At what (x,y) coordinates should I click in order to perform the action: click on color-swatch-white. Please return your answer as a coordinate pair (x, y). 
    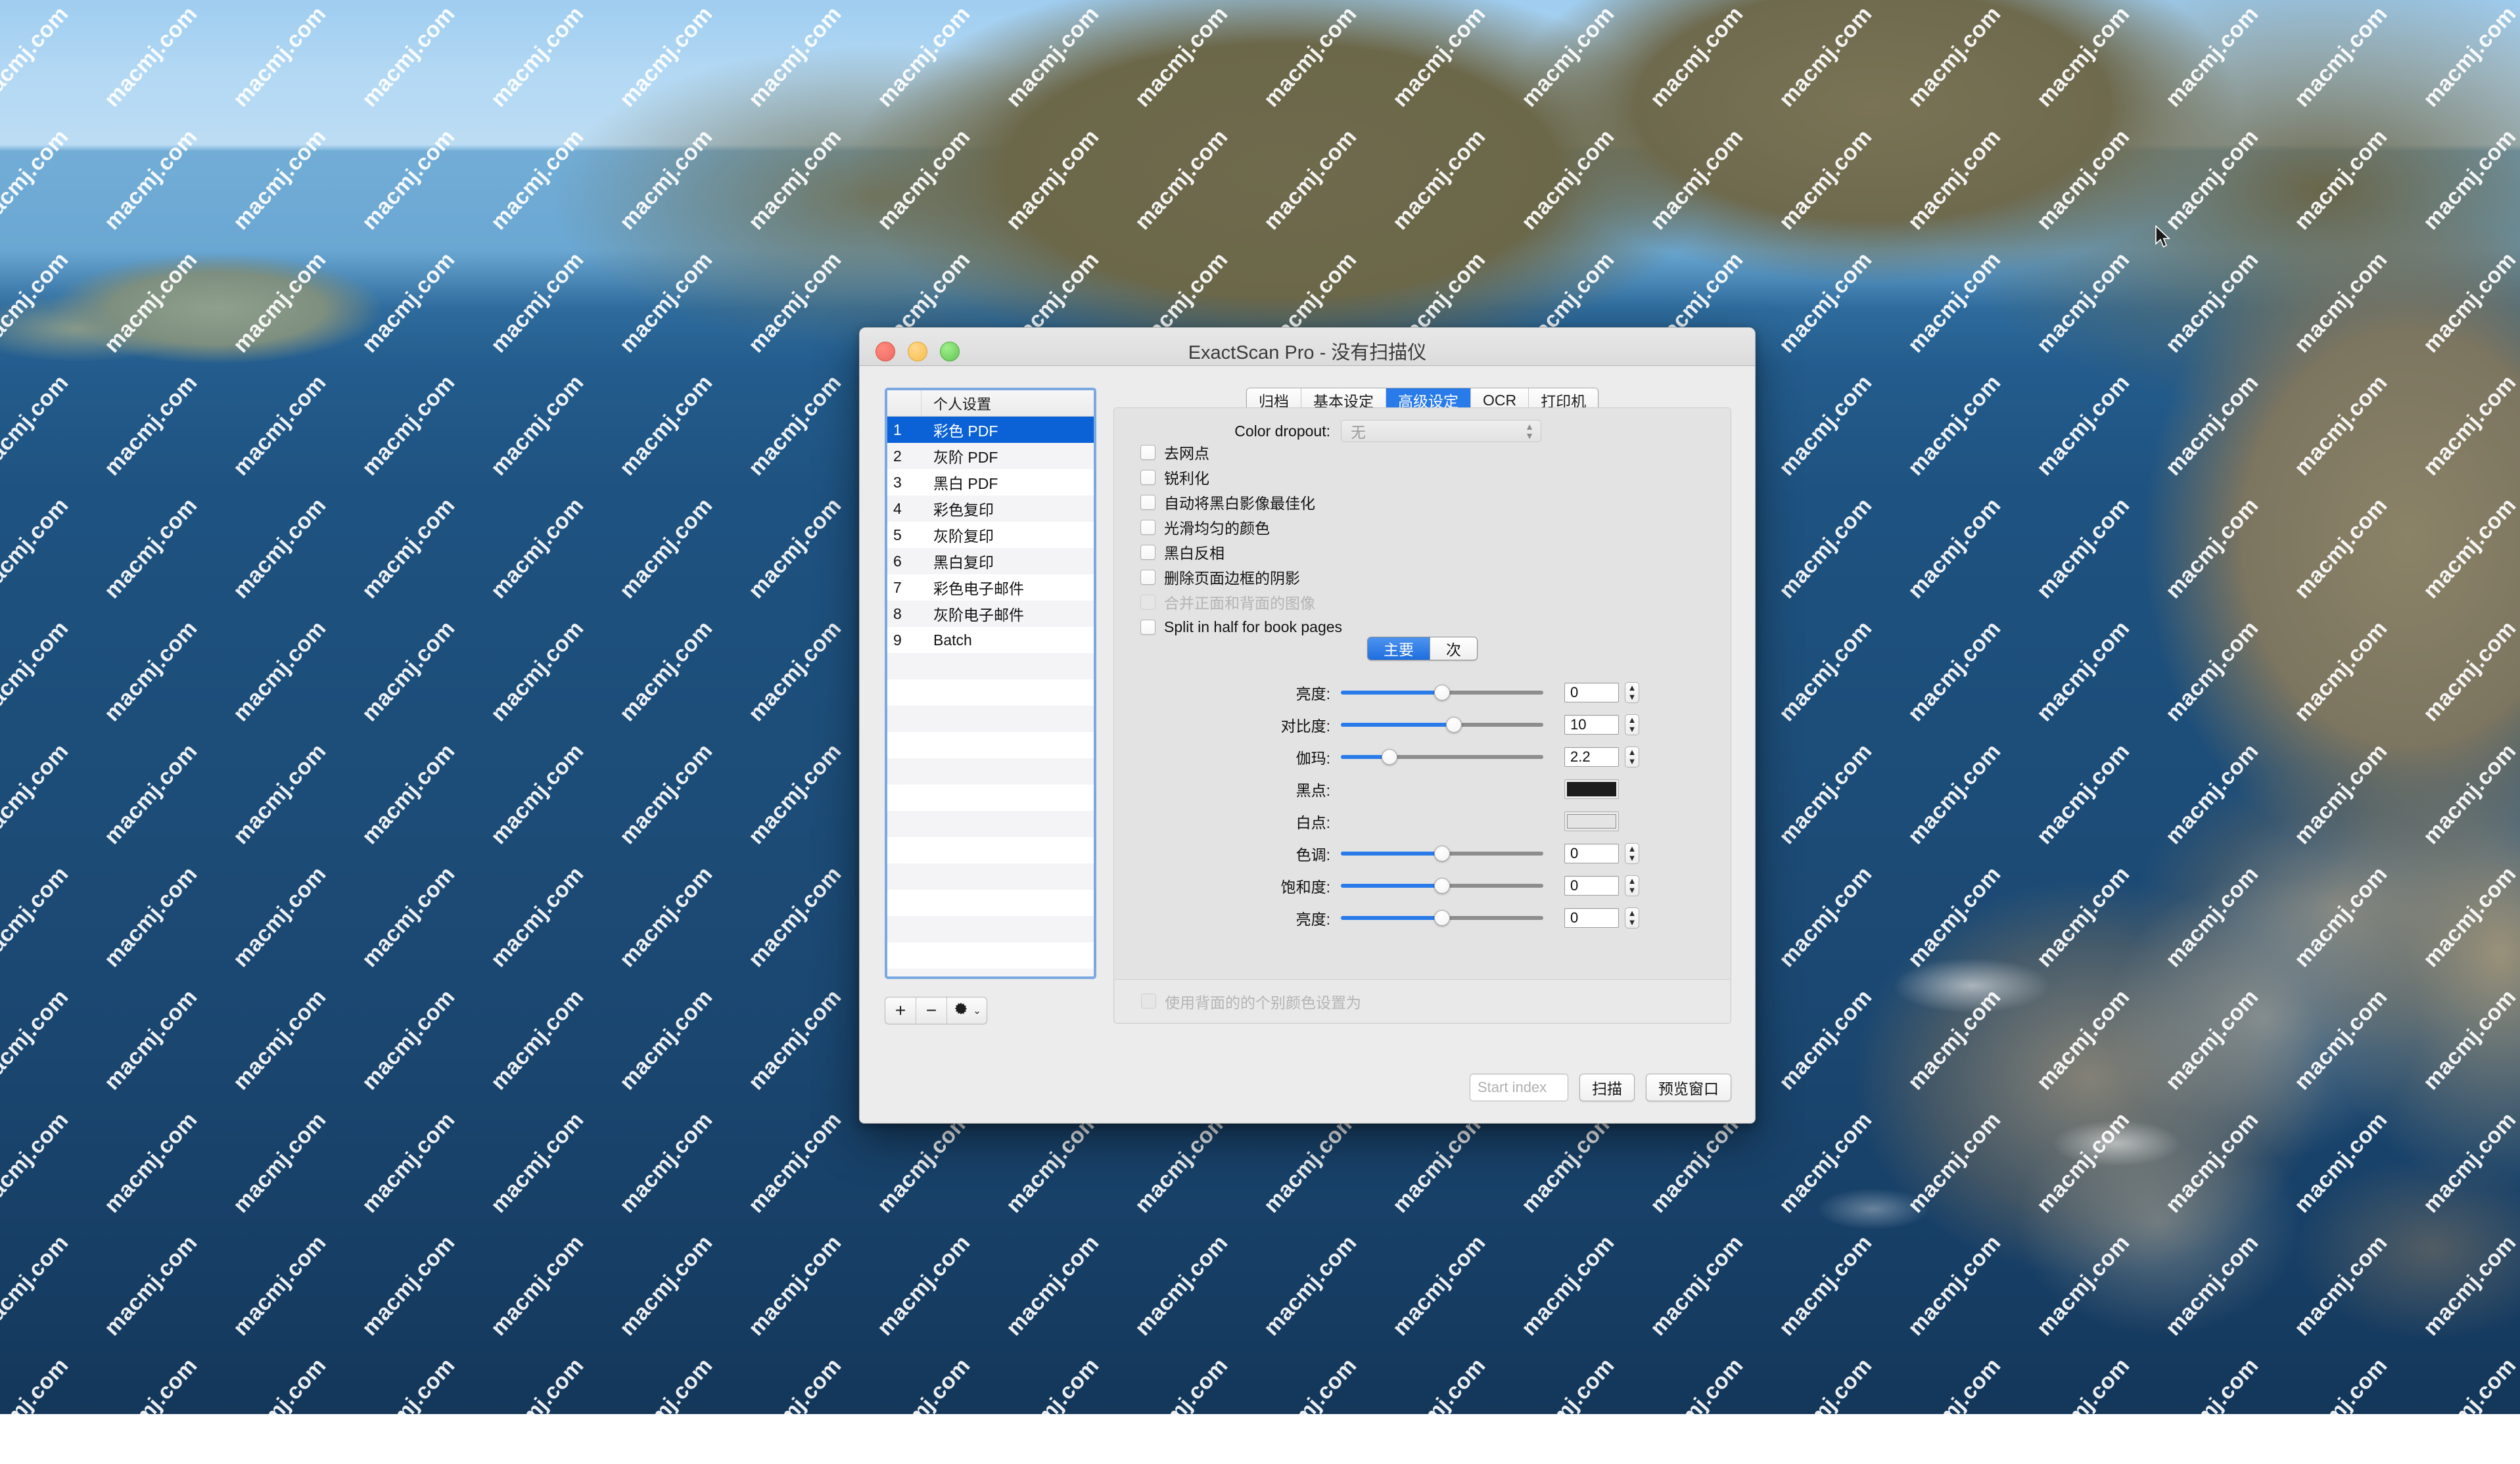
    Looking at the image, I should click on (1591, 821).